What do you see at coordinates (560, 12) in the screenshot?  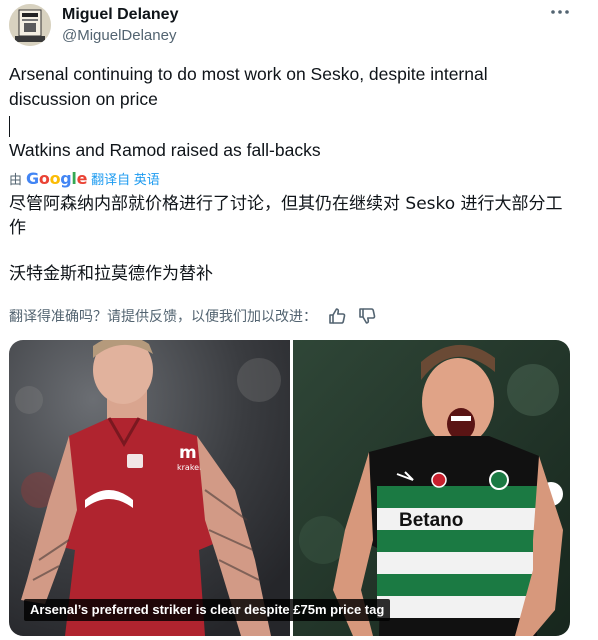 I see `more-horizontal-icon` at bounding box center [560, 12].